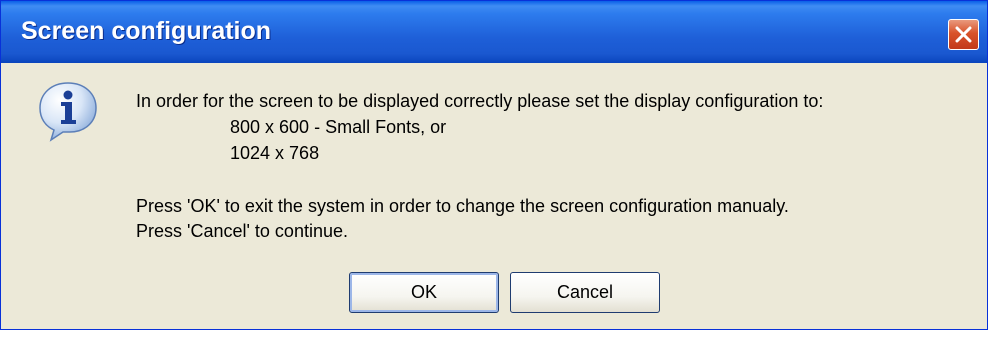 This screenshot has height=343, width=990. What do you see at coordinates (275, 153) in the screenshot?
I see `message-option-2: 1024 x 768` at bounding box center [275, 153].